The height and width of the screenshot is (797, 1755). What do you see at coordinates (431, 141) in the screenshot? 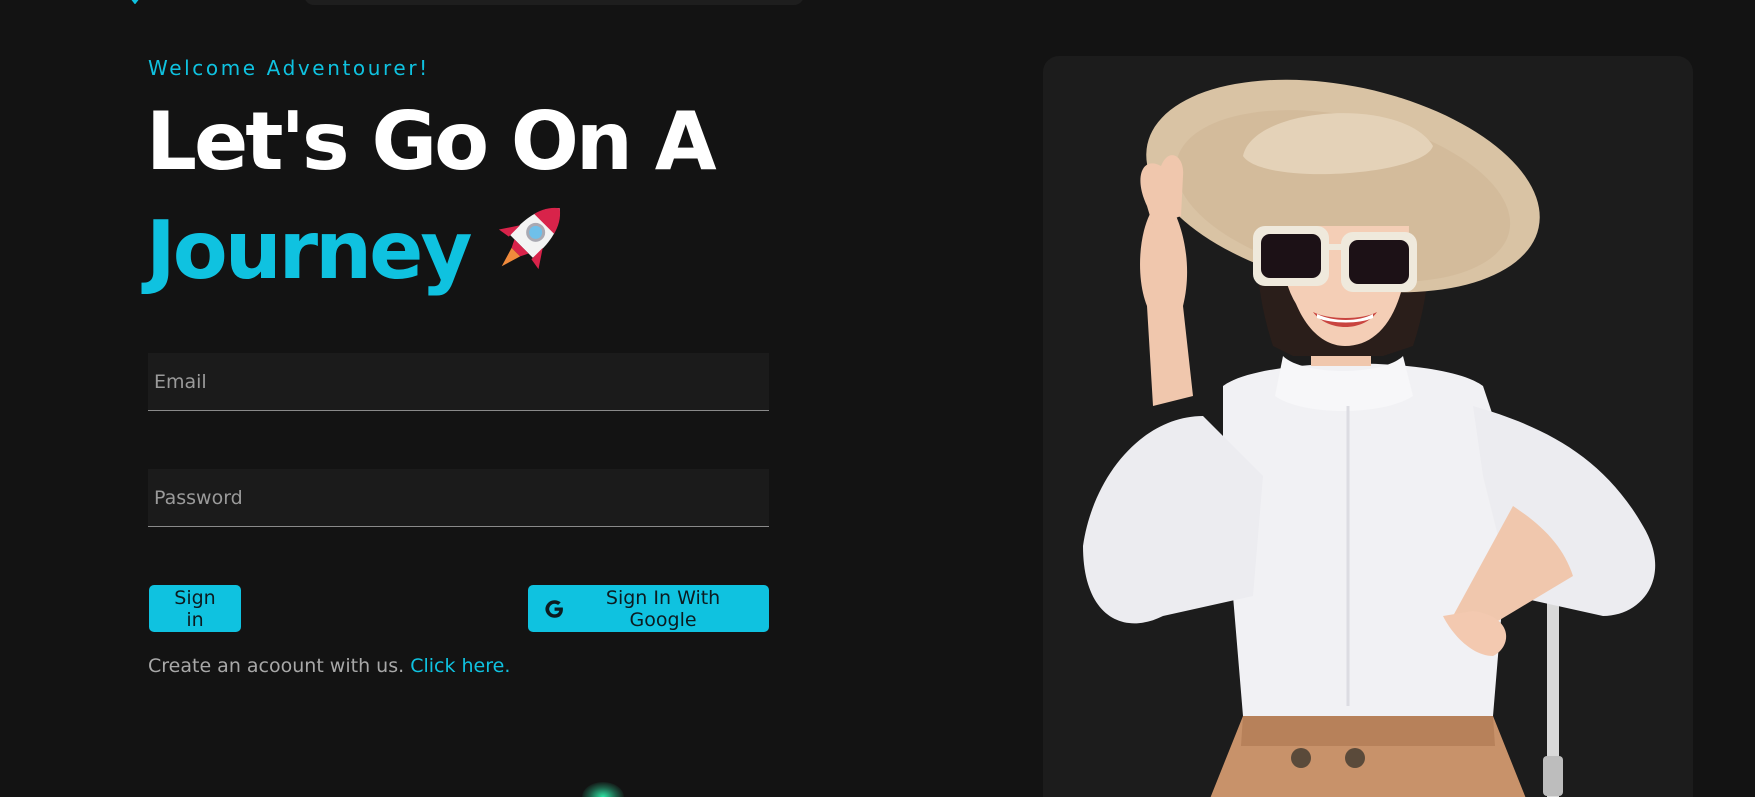
I see `headline-line1: Let's Go On A` at bounding box center [431, 141].